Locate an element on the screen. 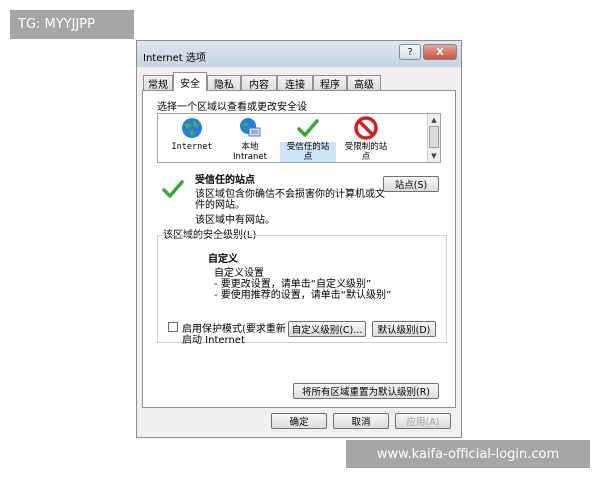  zone-list: Internet 本地 Intranet 受信任的站 点 受限制的站 点 ▲ ▼ is located at coordinates (299, 138).